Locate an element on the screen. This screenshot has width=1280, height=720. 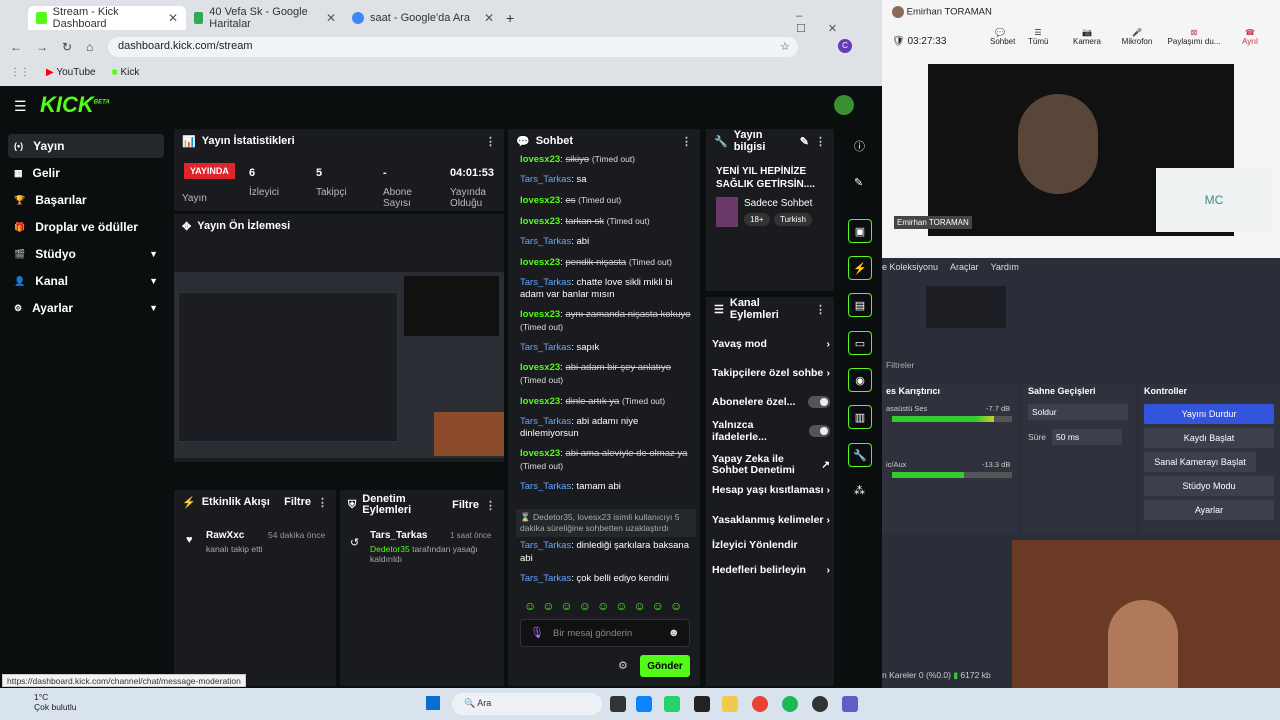
microphone-icon: 🎙 is located at coordinates (537, 632).